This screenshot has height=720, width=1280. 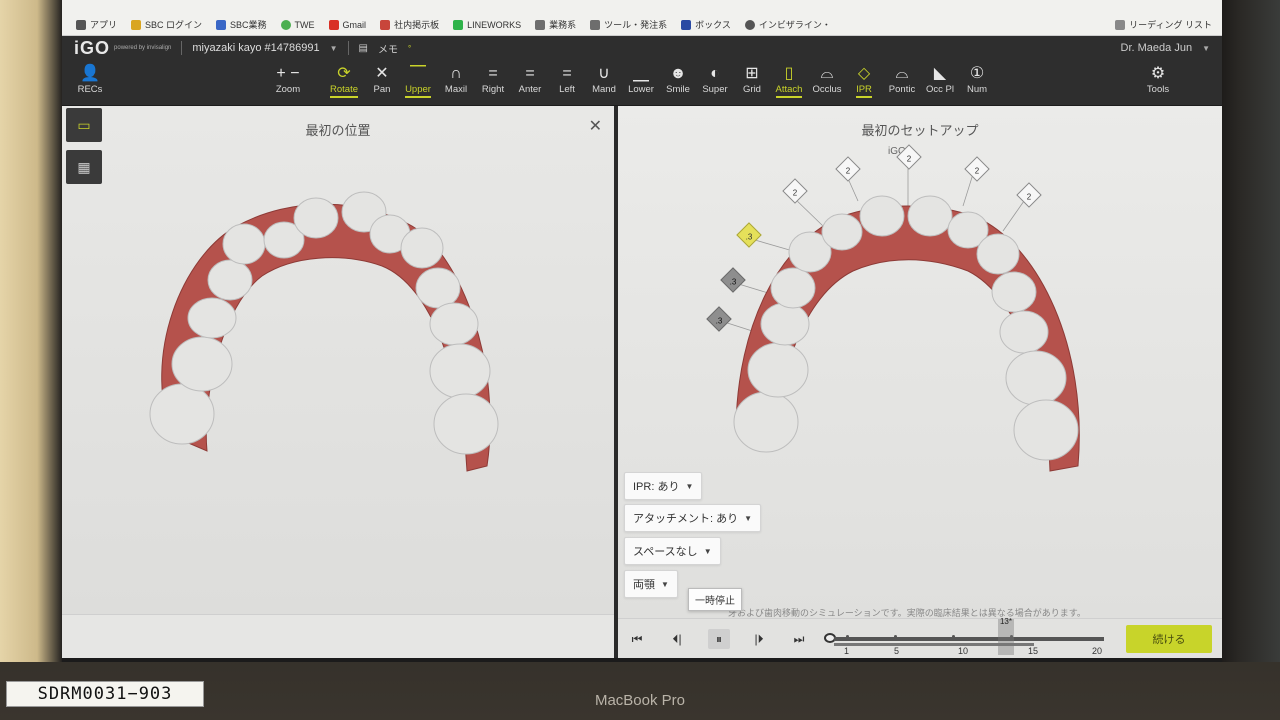 What do you see at coordinates (338, 636) in the screenshot?
I see `left-pane-footer` at bounding box center [338, 636].